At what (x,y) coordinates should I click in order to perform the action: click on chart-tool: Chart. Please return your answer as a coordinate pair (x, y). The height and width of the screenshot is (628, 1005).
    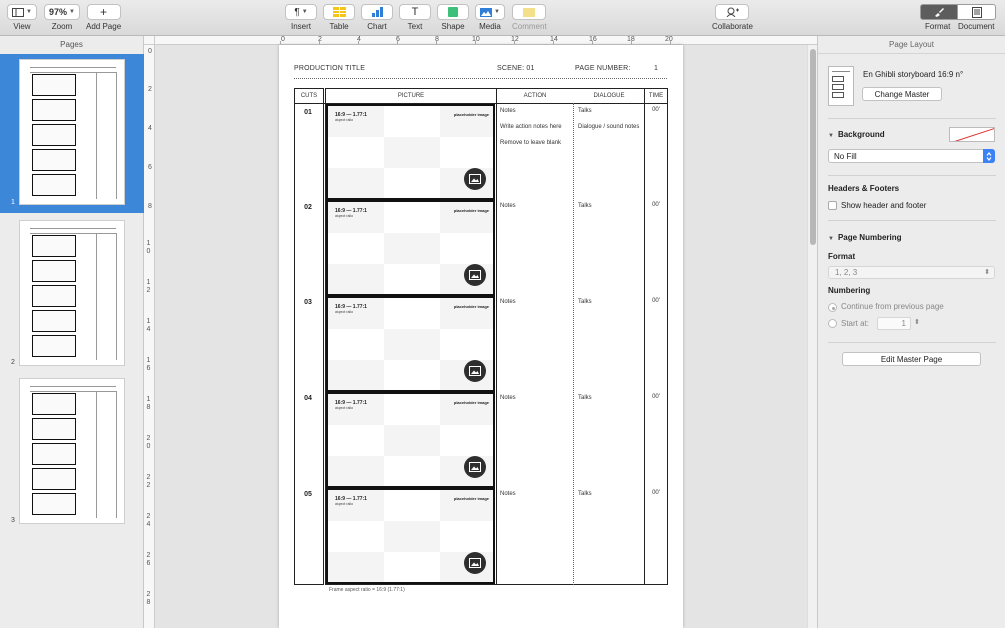
    Looking at the image, I should click on (377, 17).